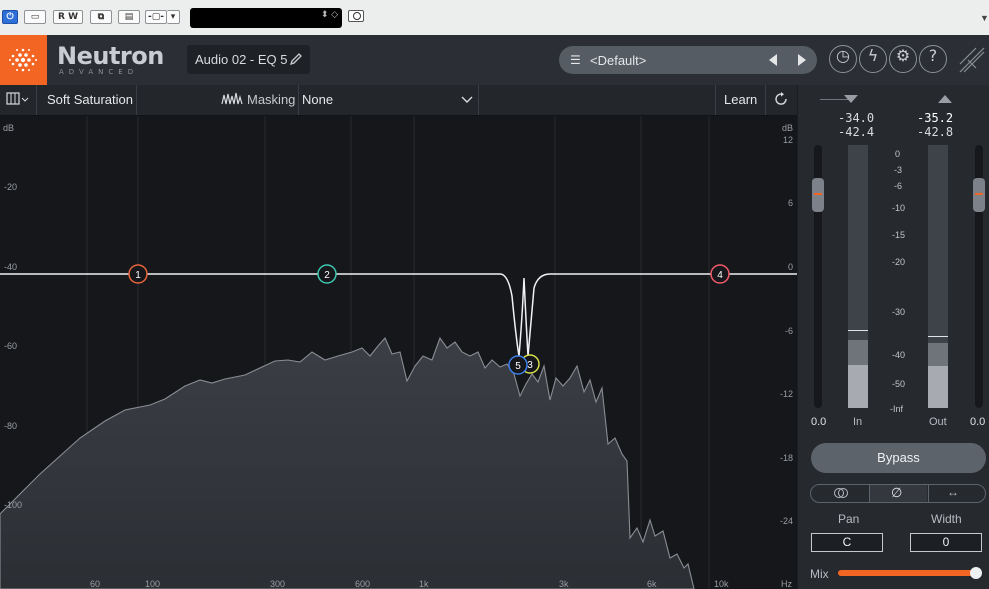  I want to click on swap-channels-icon: ↔, so click(953, 492).